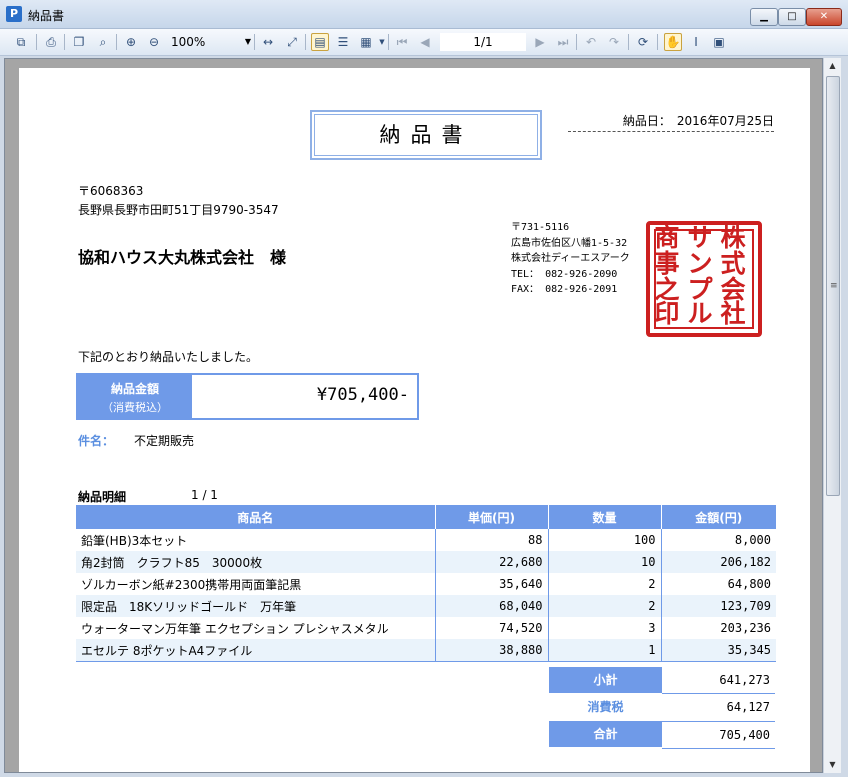 The width and height of the screenshot is (848, 777). What do you see at coordinates (46, 16) in the screenshot?
I see `window-title: 納品書` at bounding box center [46, 16].